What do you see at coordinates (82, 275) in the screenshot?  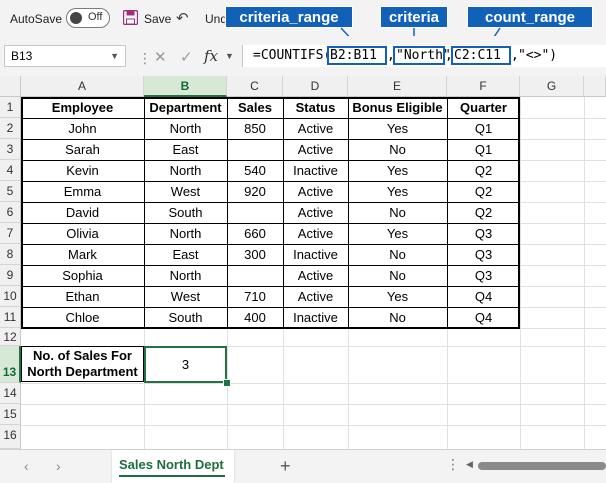 I see `table-cell-employee: Sophia` at bounding box center [82, 275].